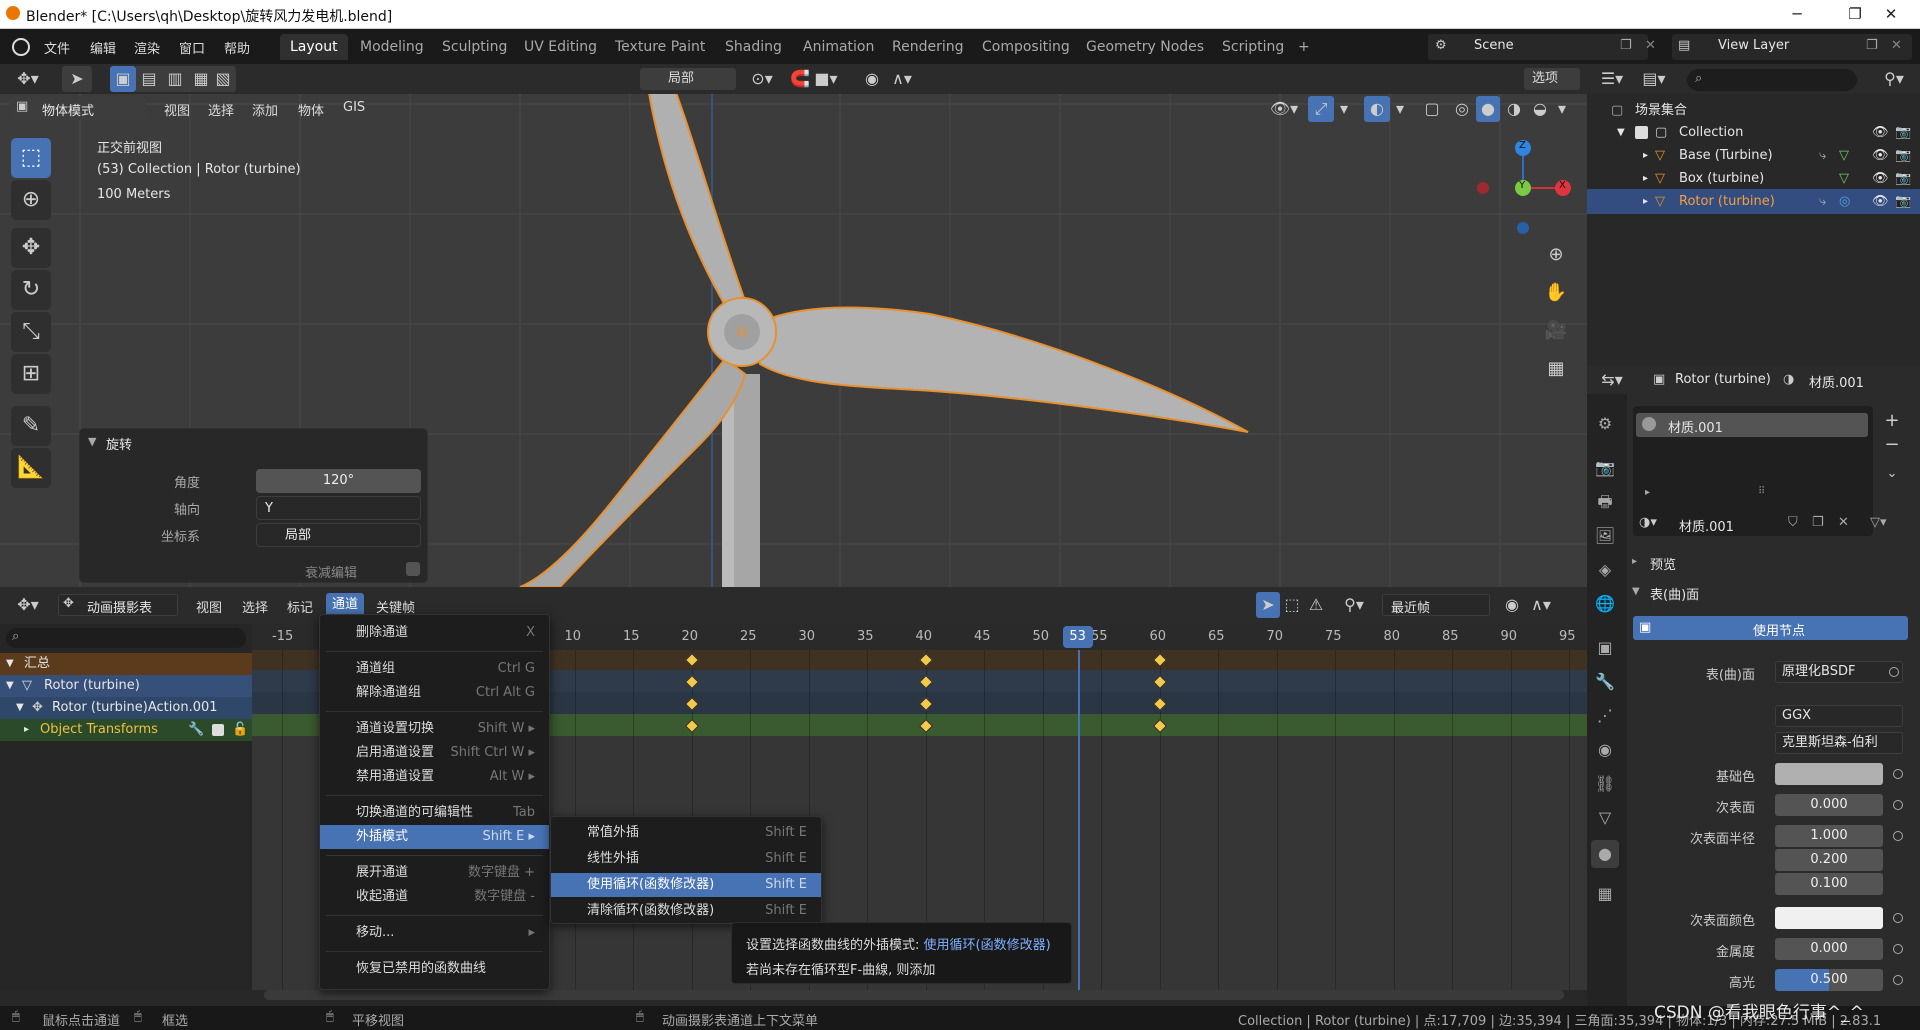 The height and width of the screenshot is (1030, 1920). Describe the element at coordinates (1892, 446) in the screenshot. I see `remove-slot-button: −` at that location.